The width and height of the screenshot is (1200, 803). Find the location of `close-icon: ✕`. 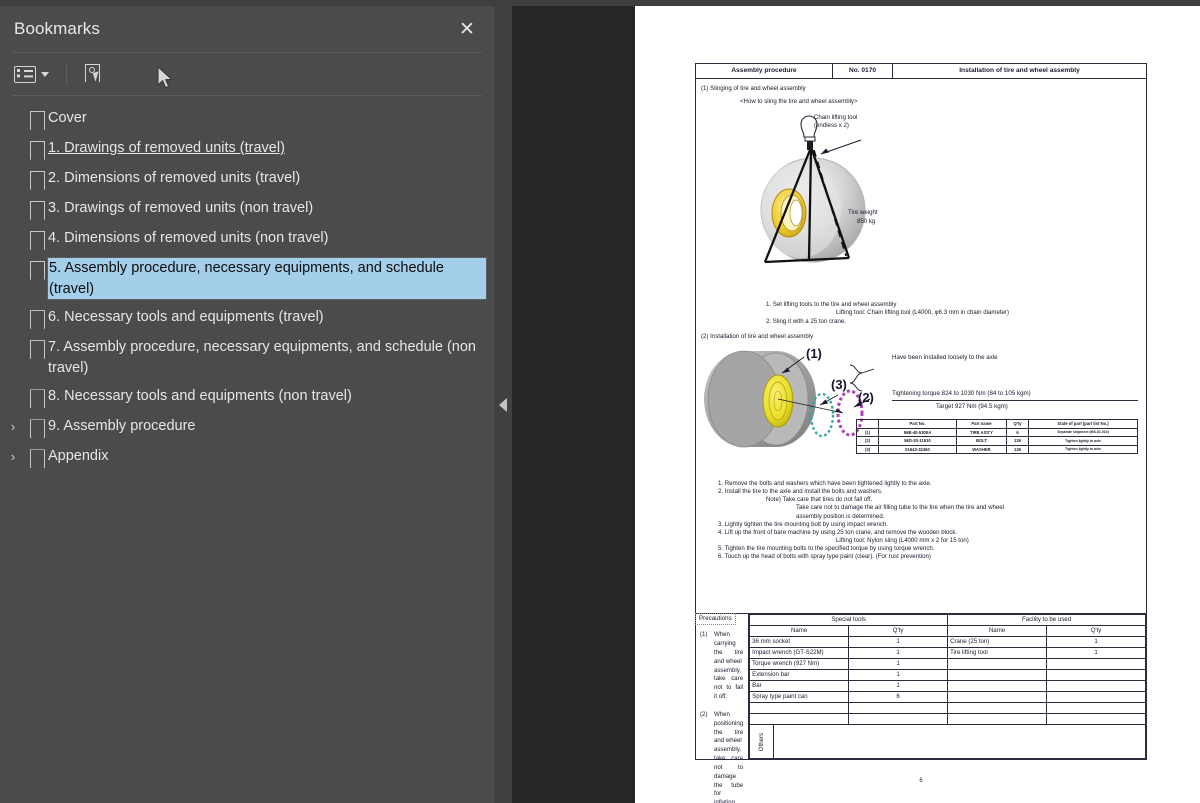

close-icon: ✕ is located at coordinates (467, 29).